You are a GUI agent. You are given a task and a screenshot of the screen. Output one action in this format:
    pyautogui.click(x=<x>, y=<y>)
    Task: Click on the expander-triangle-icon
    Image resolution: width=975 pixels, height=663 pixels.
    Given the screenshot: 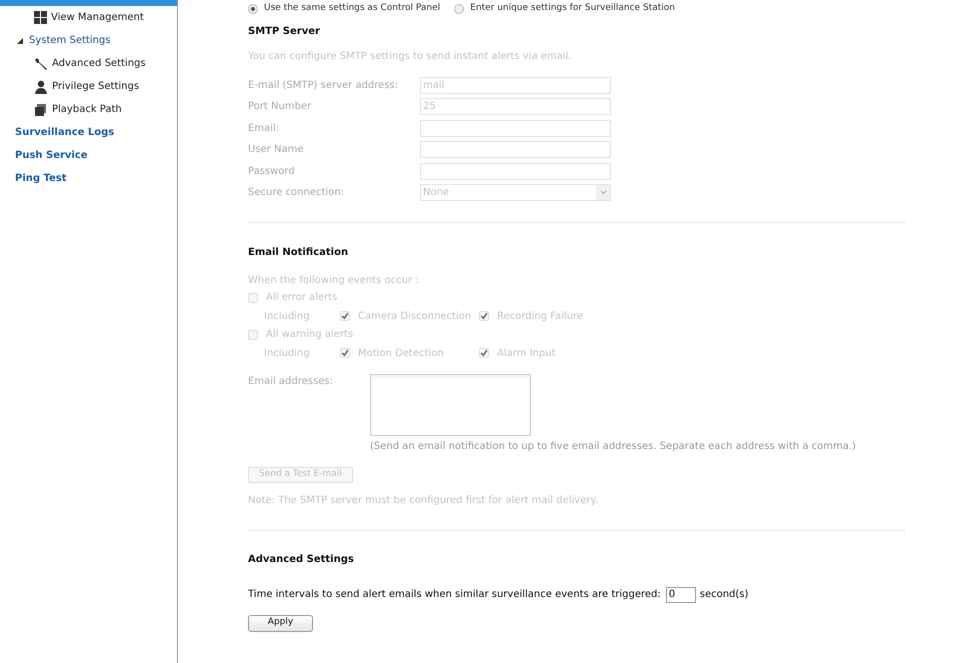 What is the action you would take?
    pyautogui.click(x=20, y=41)
    